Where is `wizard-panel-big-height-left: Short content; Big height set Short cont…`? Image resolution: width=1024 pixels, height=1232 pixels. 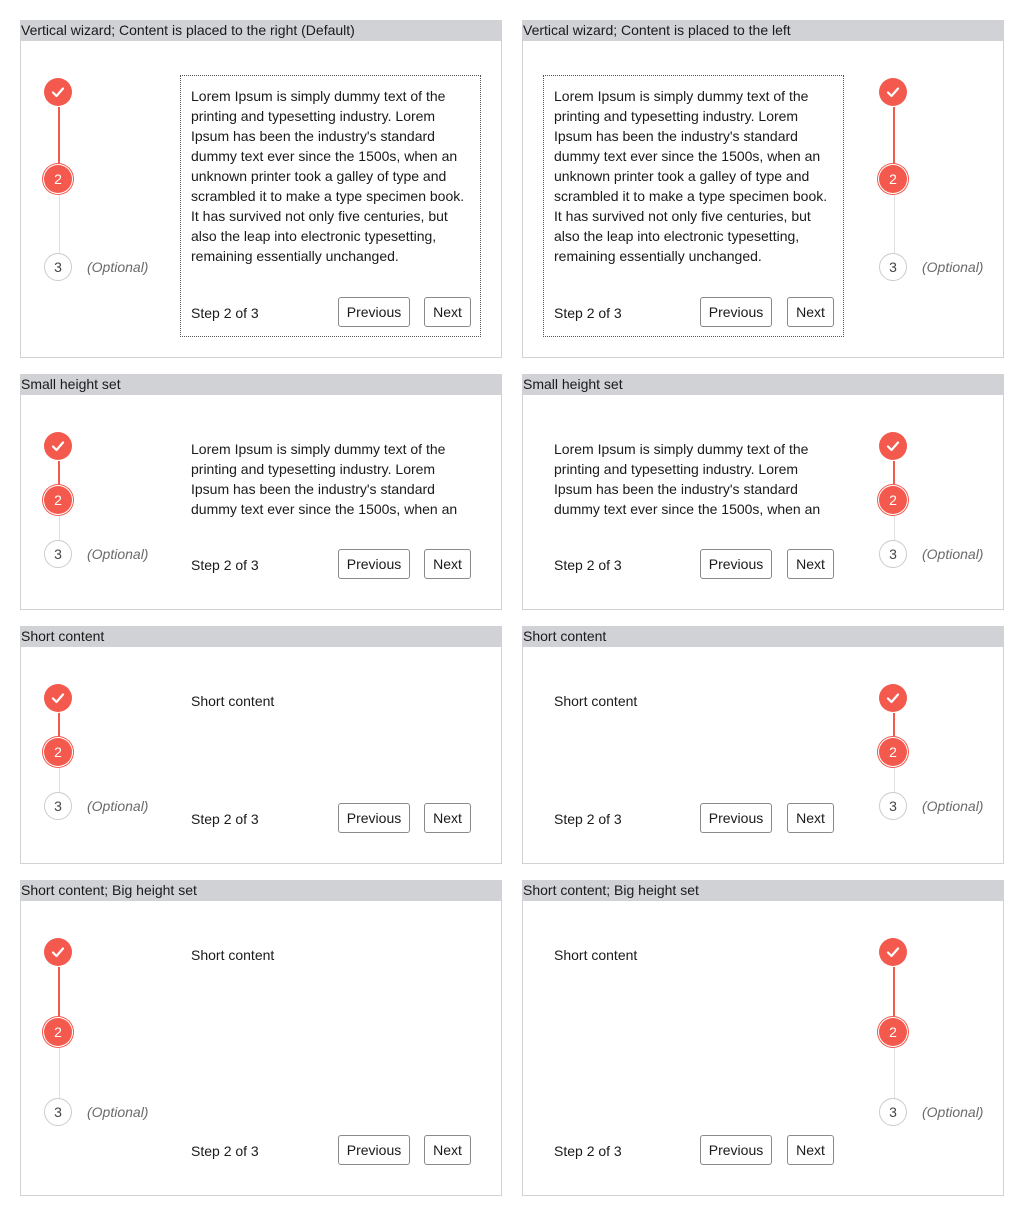
wizard-panel-big-height-left: Short content; Big height set Short cont… is located at coordinates (763, 1038).